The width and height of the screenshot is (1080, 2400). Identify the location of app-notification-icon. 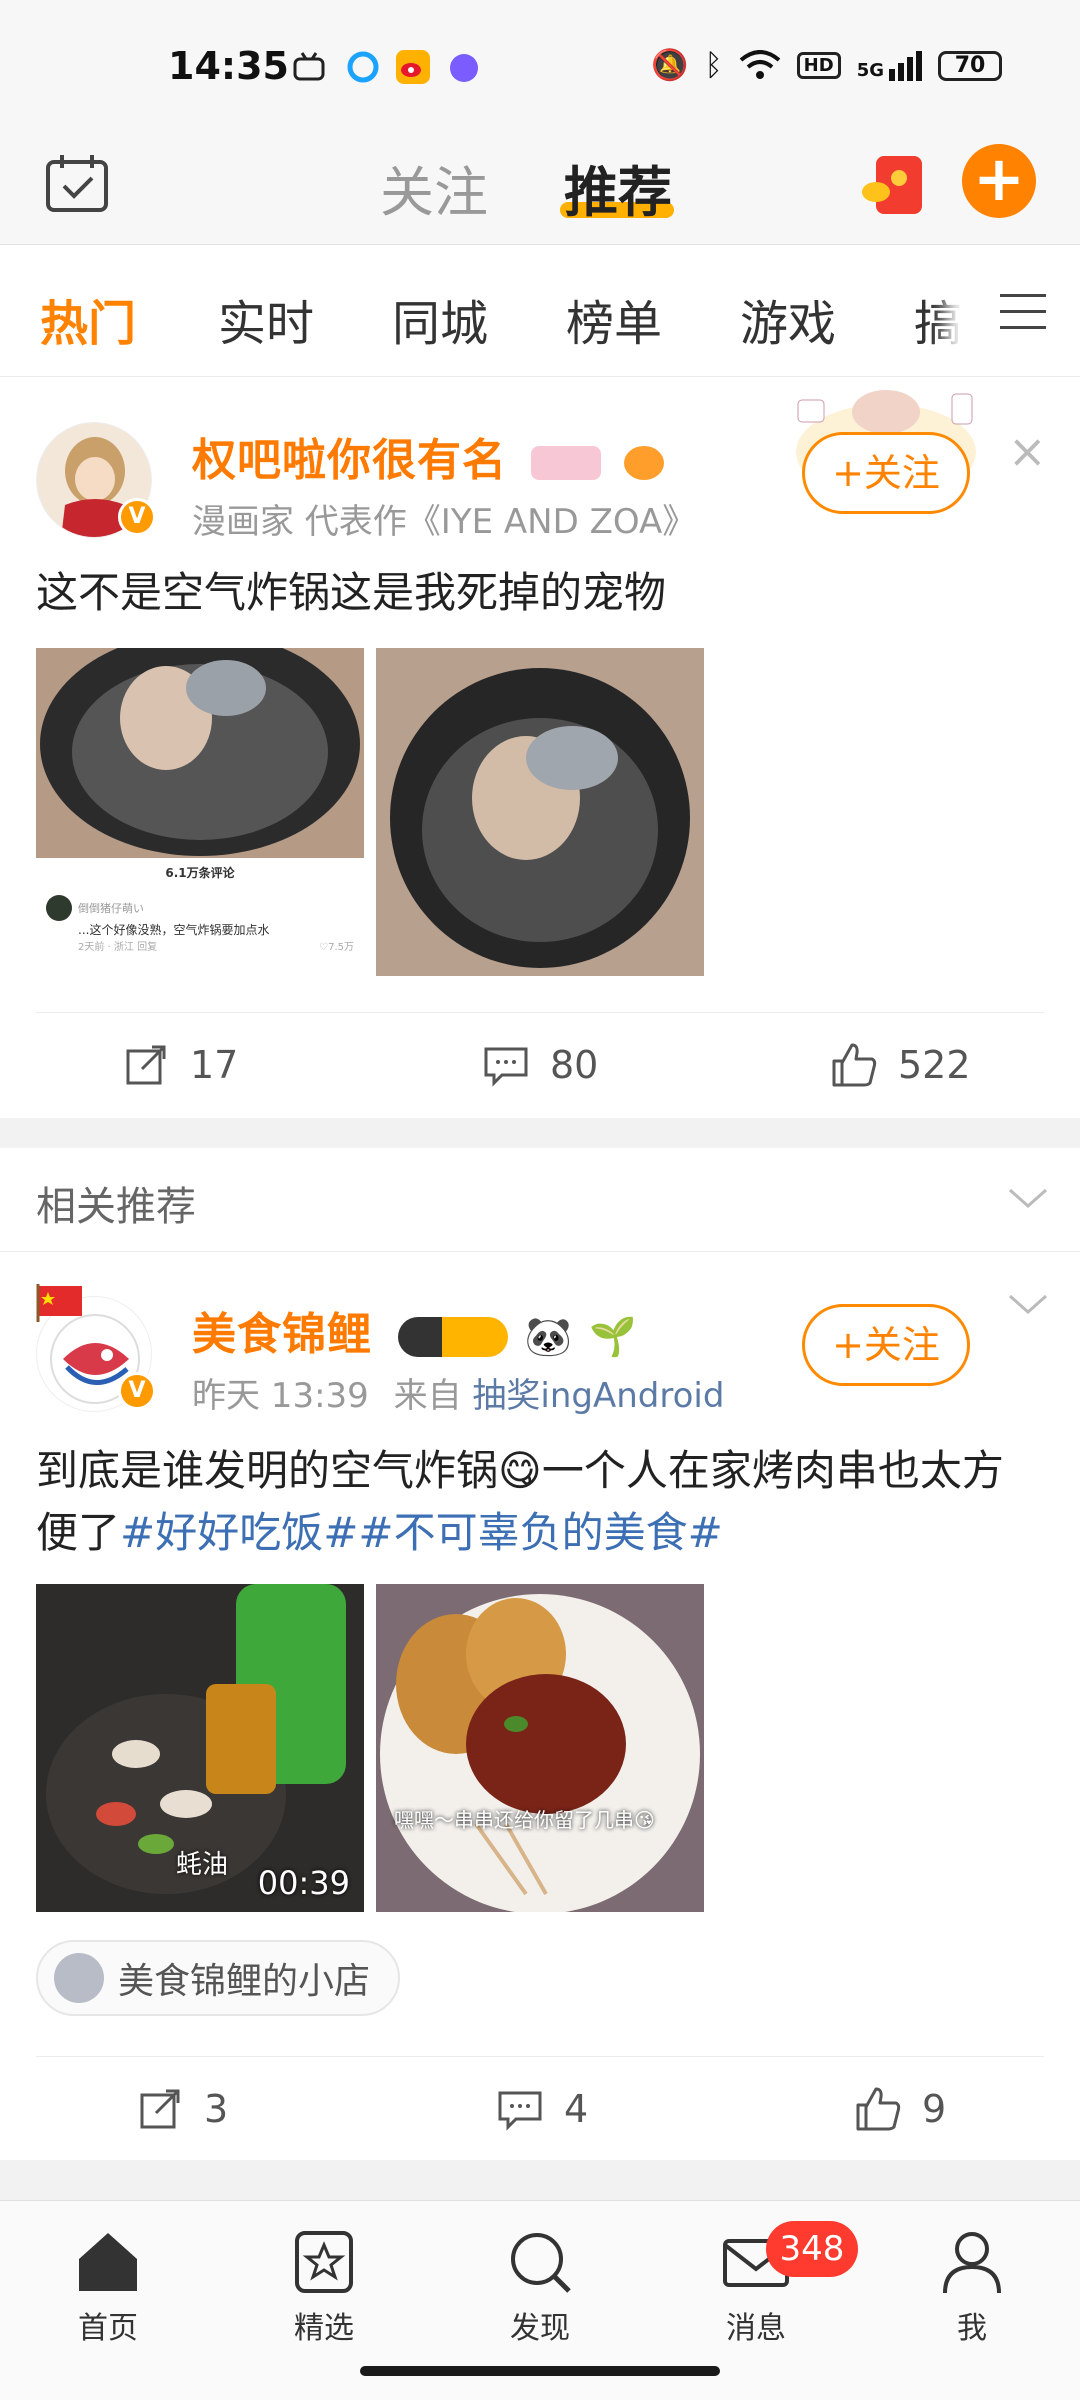
(464, 68).